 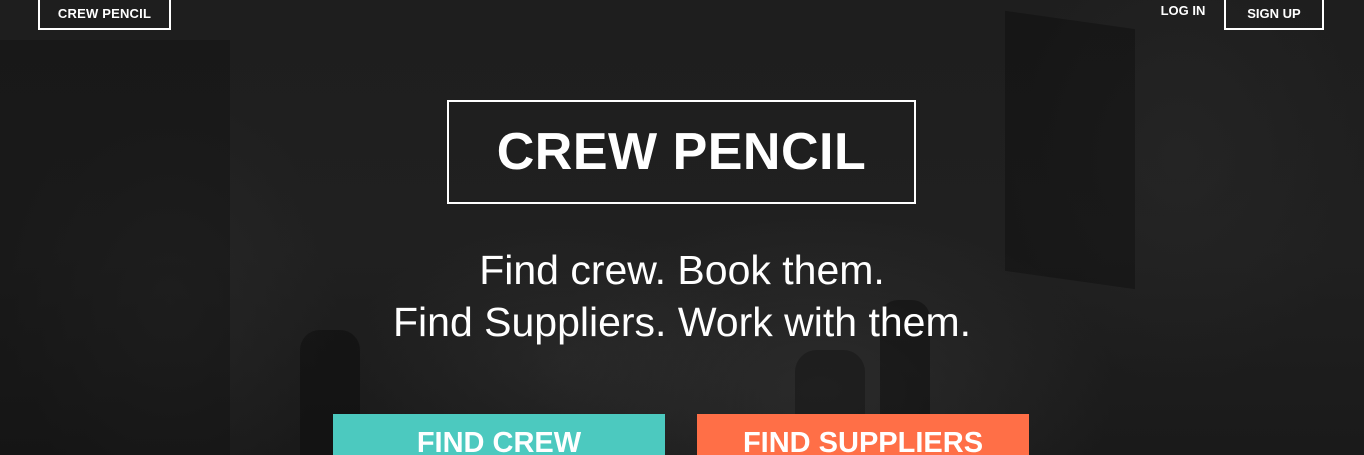 I want to click on brand-box: CREW PENCIL, so click(x=681, y=152).